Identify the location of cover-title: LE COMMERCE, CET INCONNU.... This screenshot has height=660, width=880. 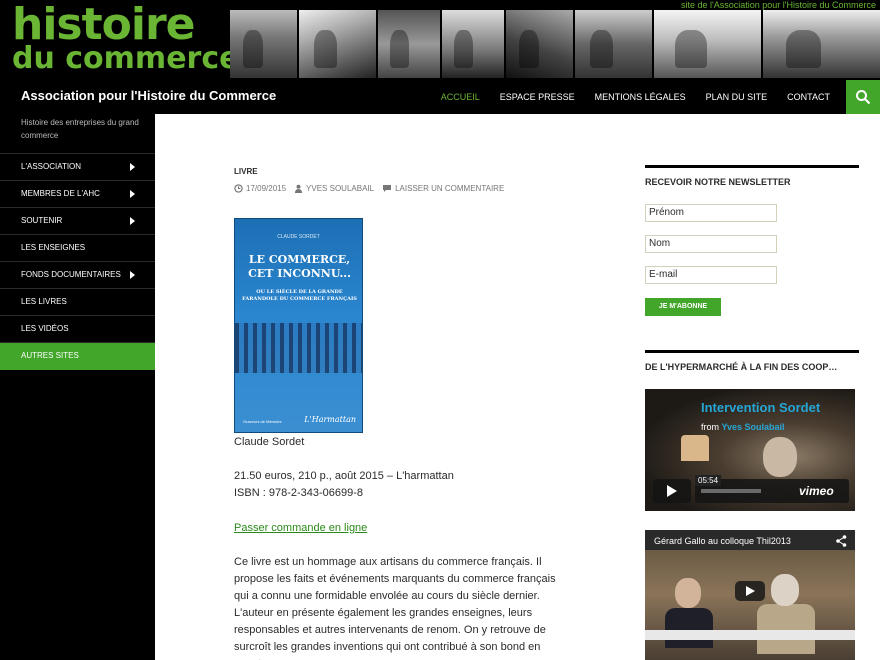
(299, 266).